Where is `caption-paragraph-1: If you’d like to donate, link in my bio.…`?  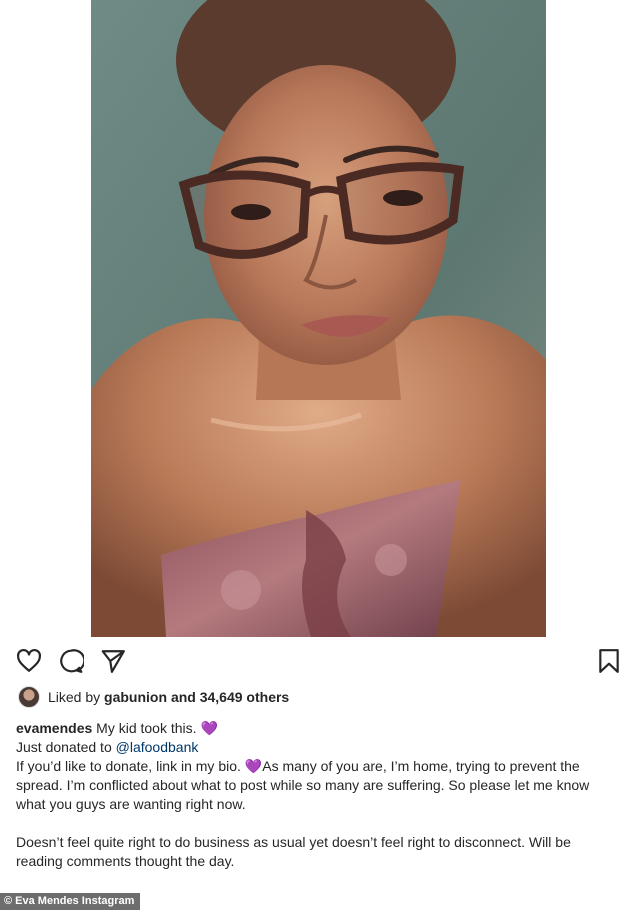 caption-paragraph-1: If you’d like to donate, link in my bio.… is located at coordinates (316, 785).